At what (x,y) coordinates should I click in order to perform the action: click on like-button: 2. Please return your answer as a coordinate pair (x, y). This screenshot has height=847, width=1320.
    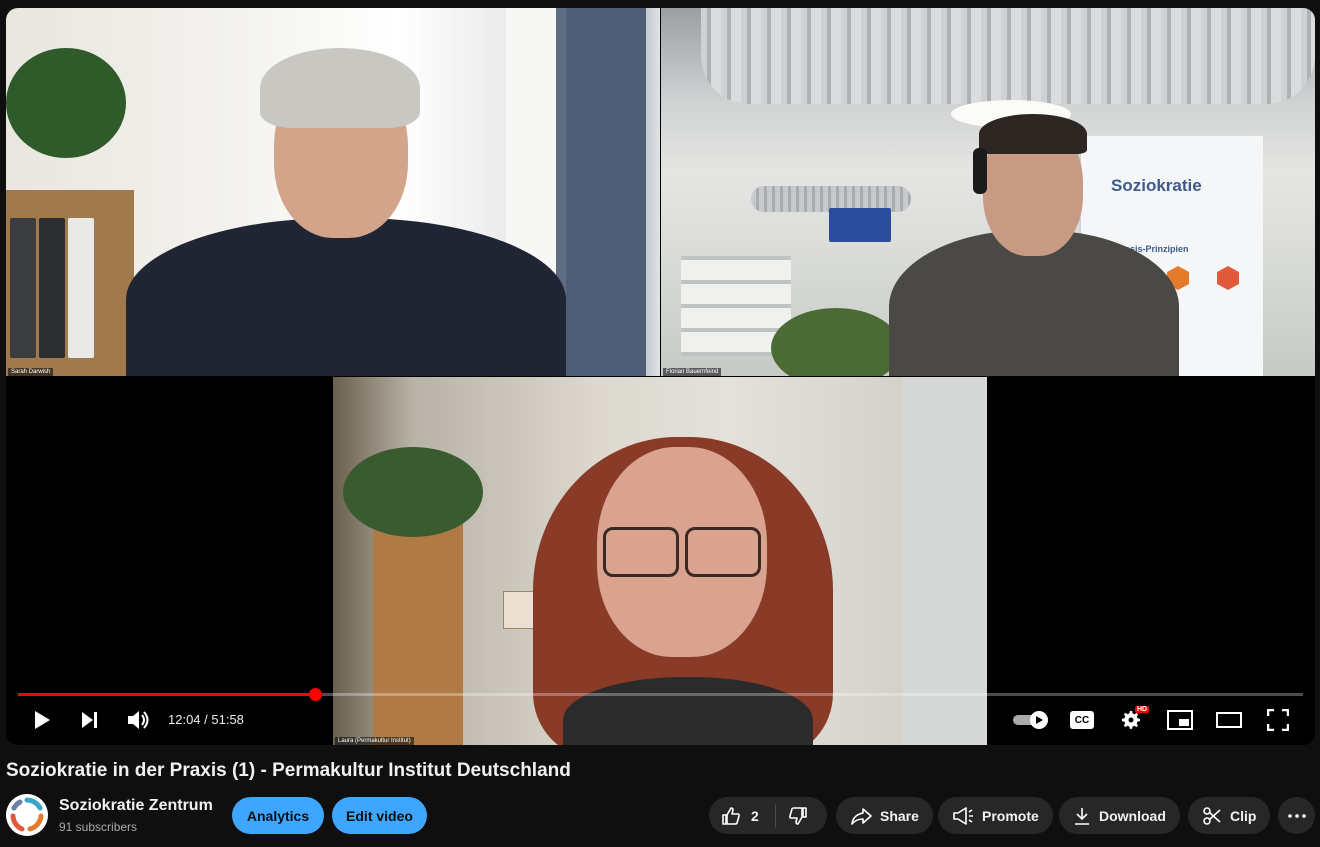
    Looking at the image, I should click on (740, 816).